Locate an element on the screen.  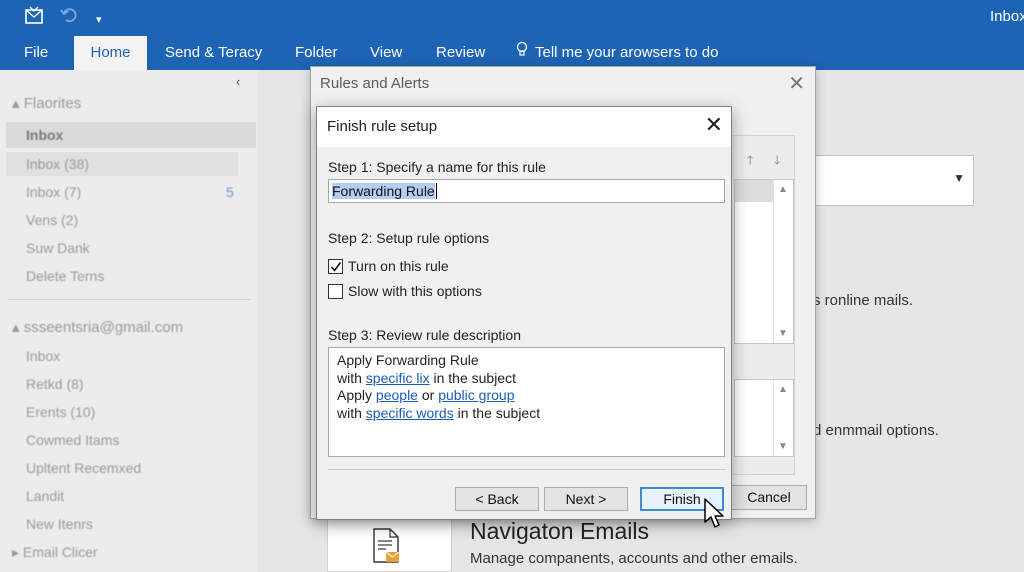
background-text: s ronline mails. is located at coordinates (863, 300).